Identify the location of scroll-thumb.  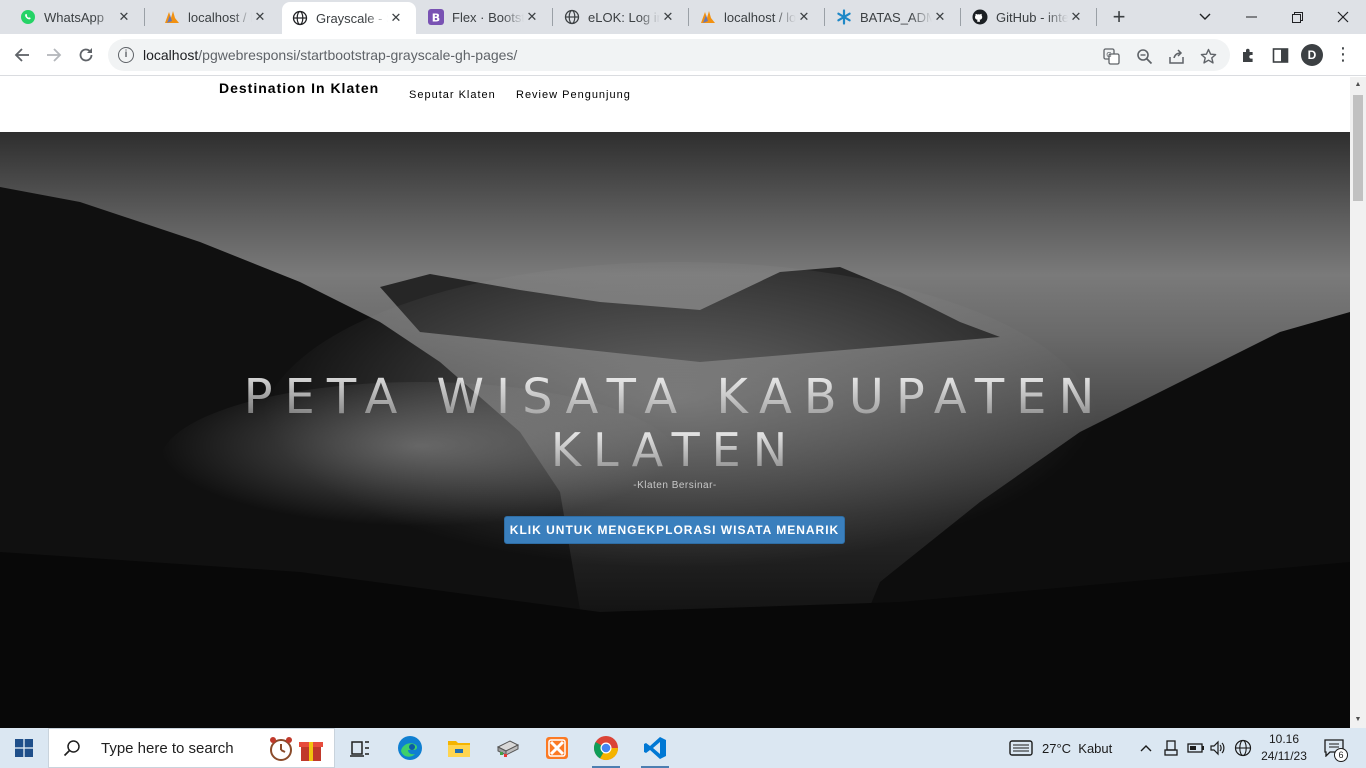
(1358, 148).